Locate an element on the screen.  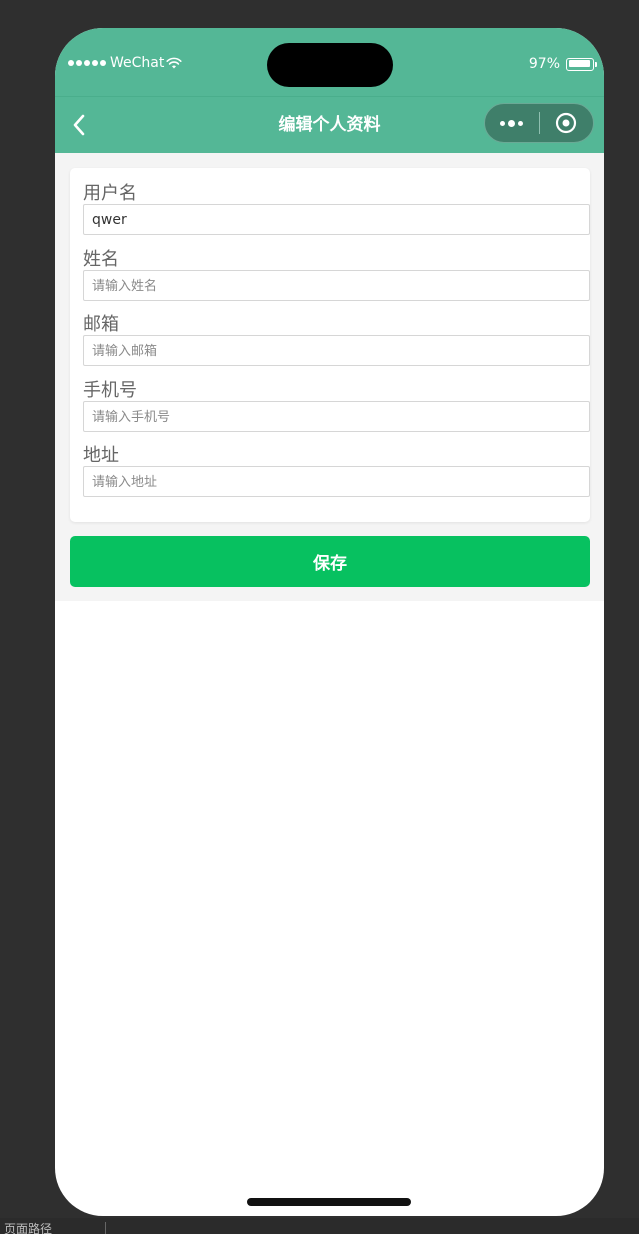
battery-icon is located at coordinates (581, 64).